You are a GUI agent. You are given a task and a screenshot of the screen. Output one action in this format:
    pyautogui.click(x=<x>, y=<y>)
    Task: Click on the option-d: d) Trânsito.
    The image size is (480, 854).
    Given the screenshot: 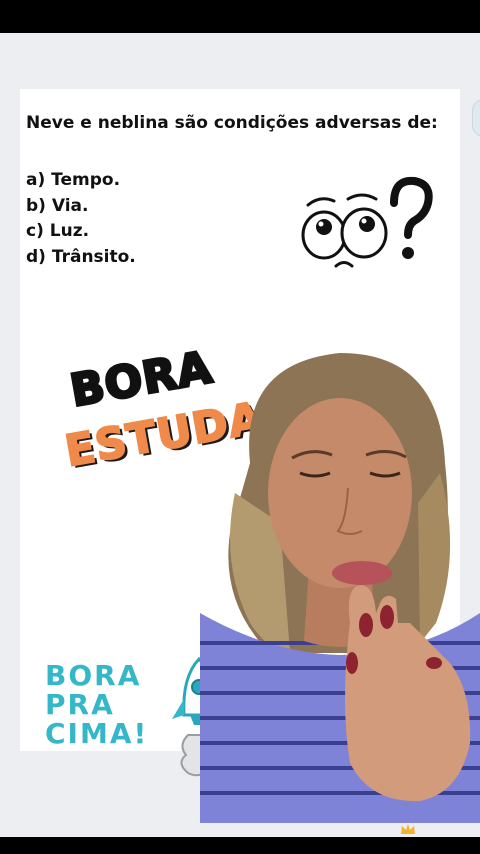 What is the action you would take?
    pyautogui.click(x=81, y=256)
    